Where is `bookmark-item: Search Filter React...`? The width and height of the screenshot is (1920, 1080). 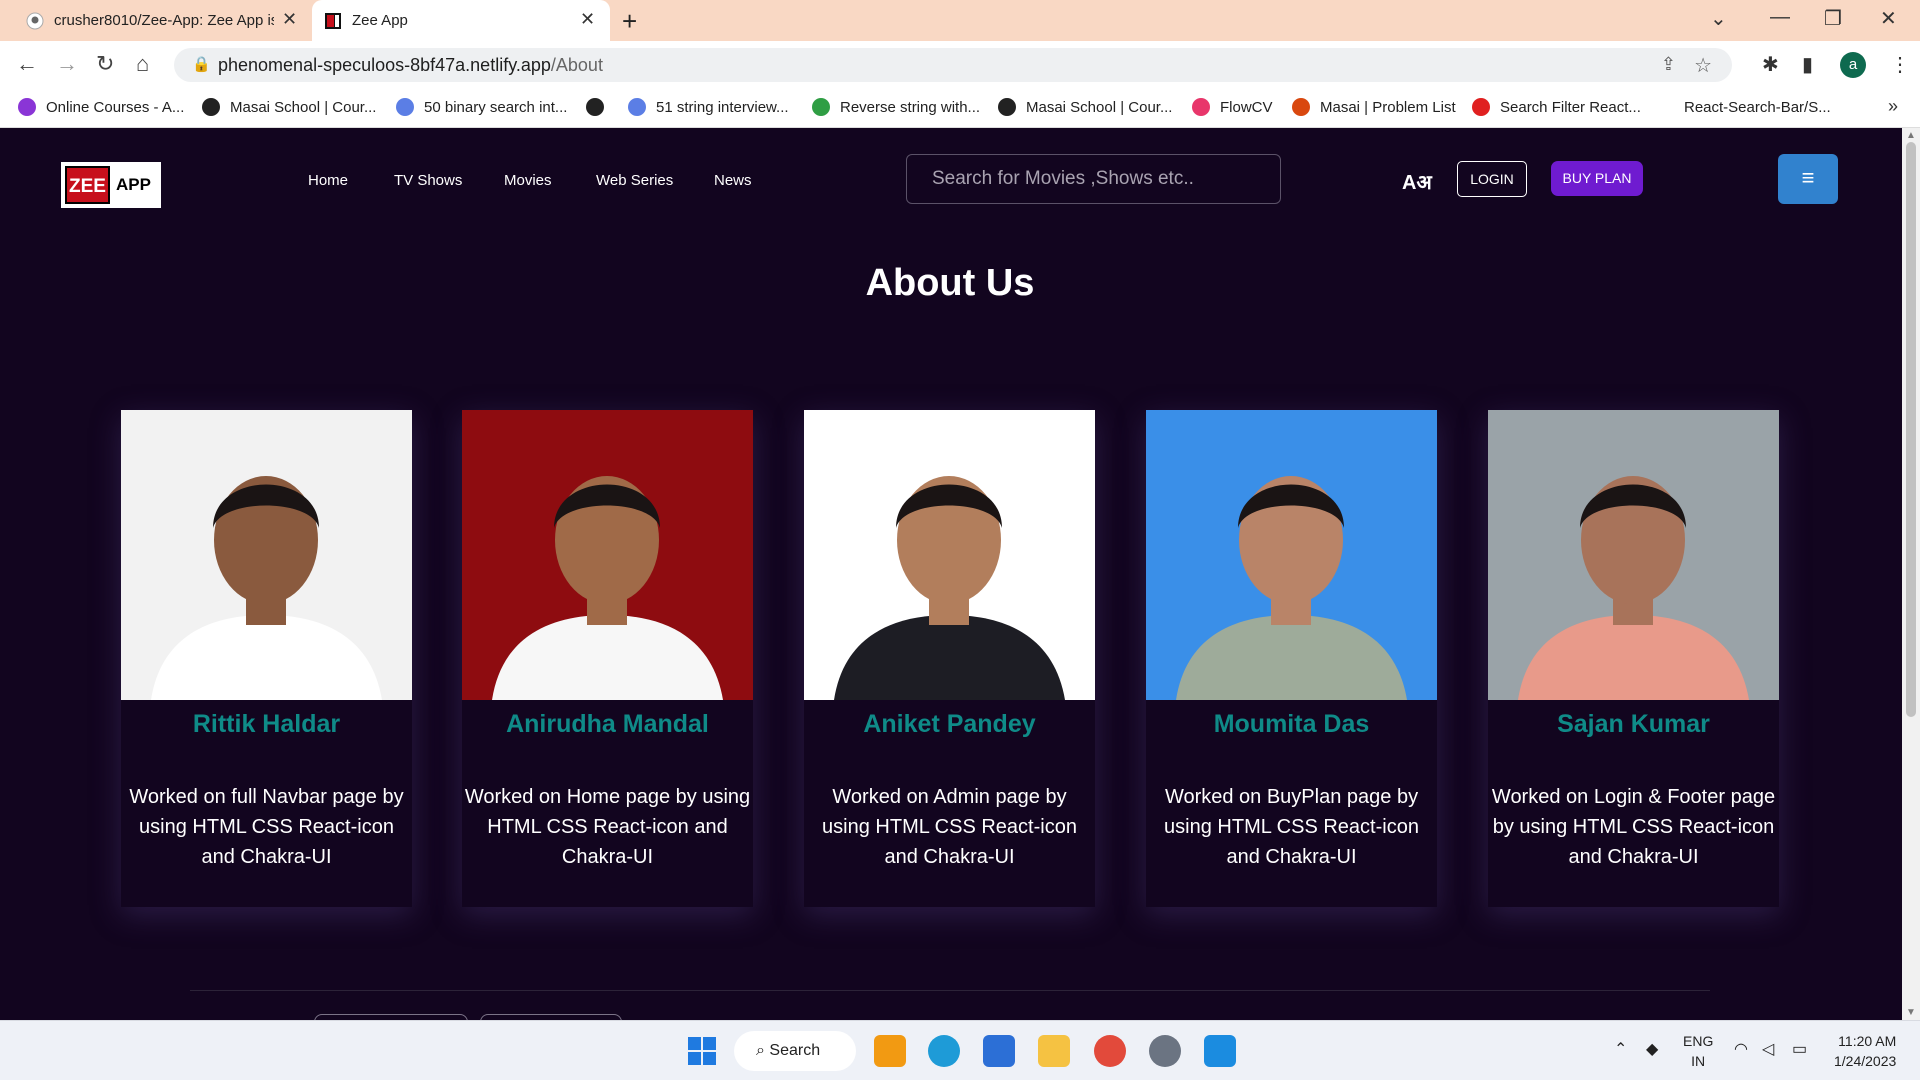
bookmark-item: Search Filter React... is located at coordinates (1556, 107).